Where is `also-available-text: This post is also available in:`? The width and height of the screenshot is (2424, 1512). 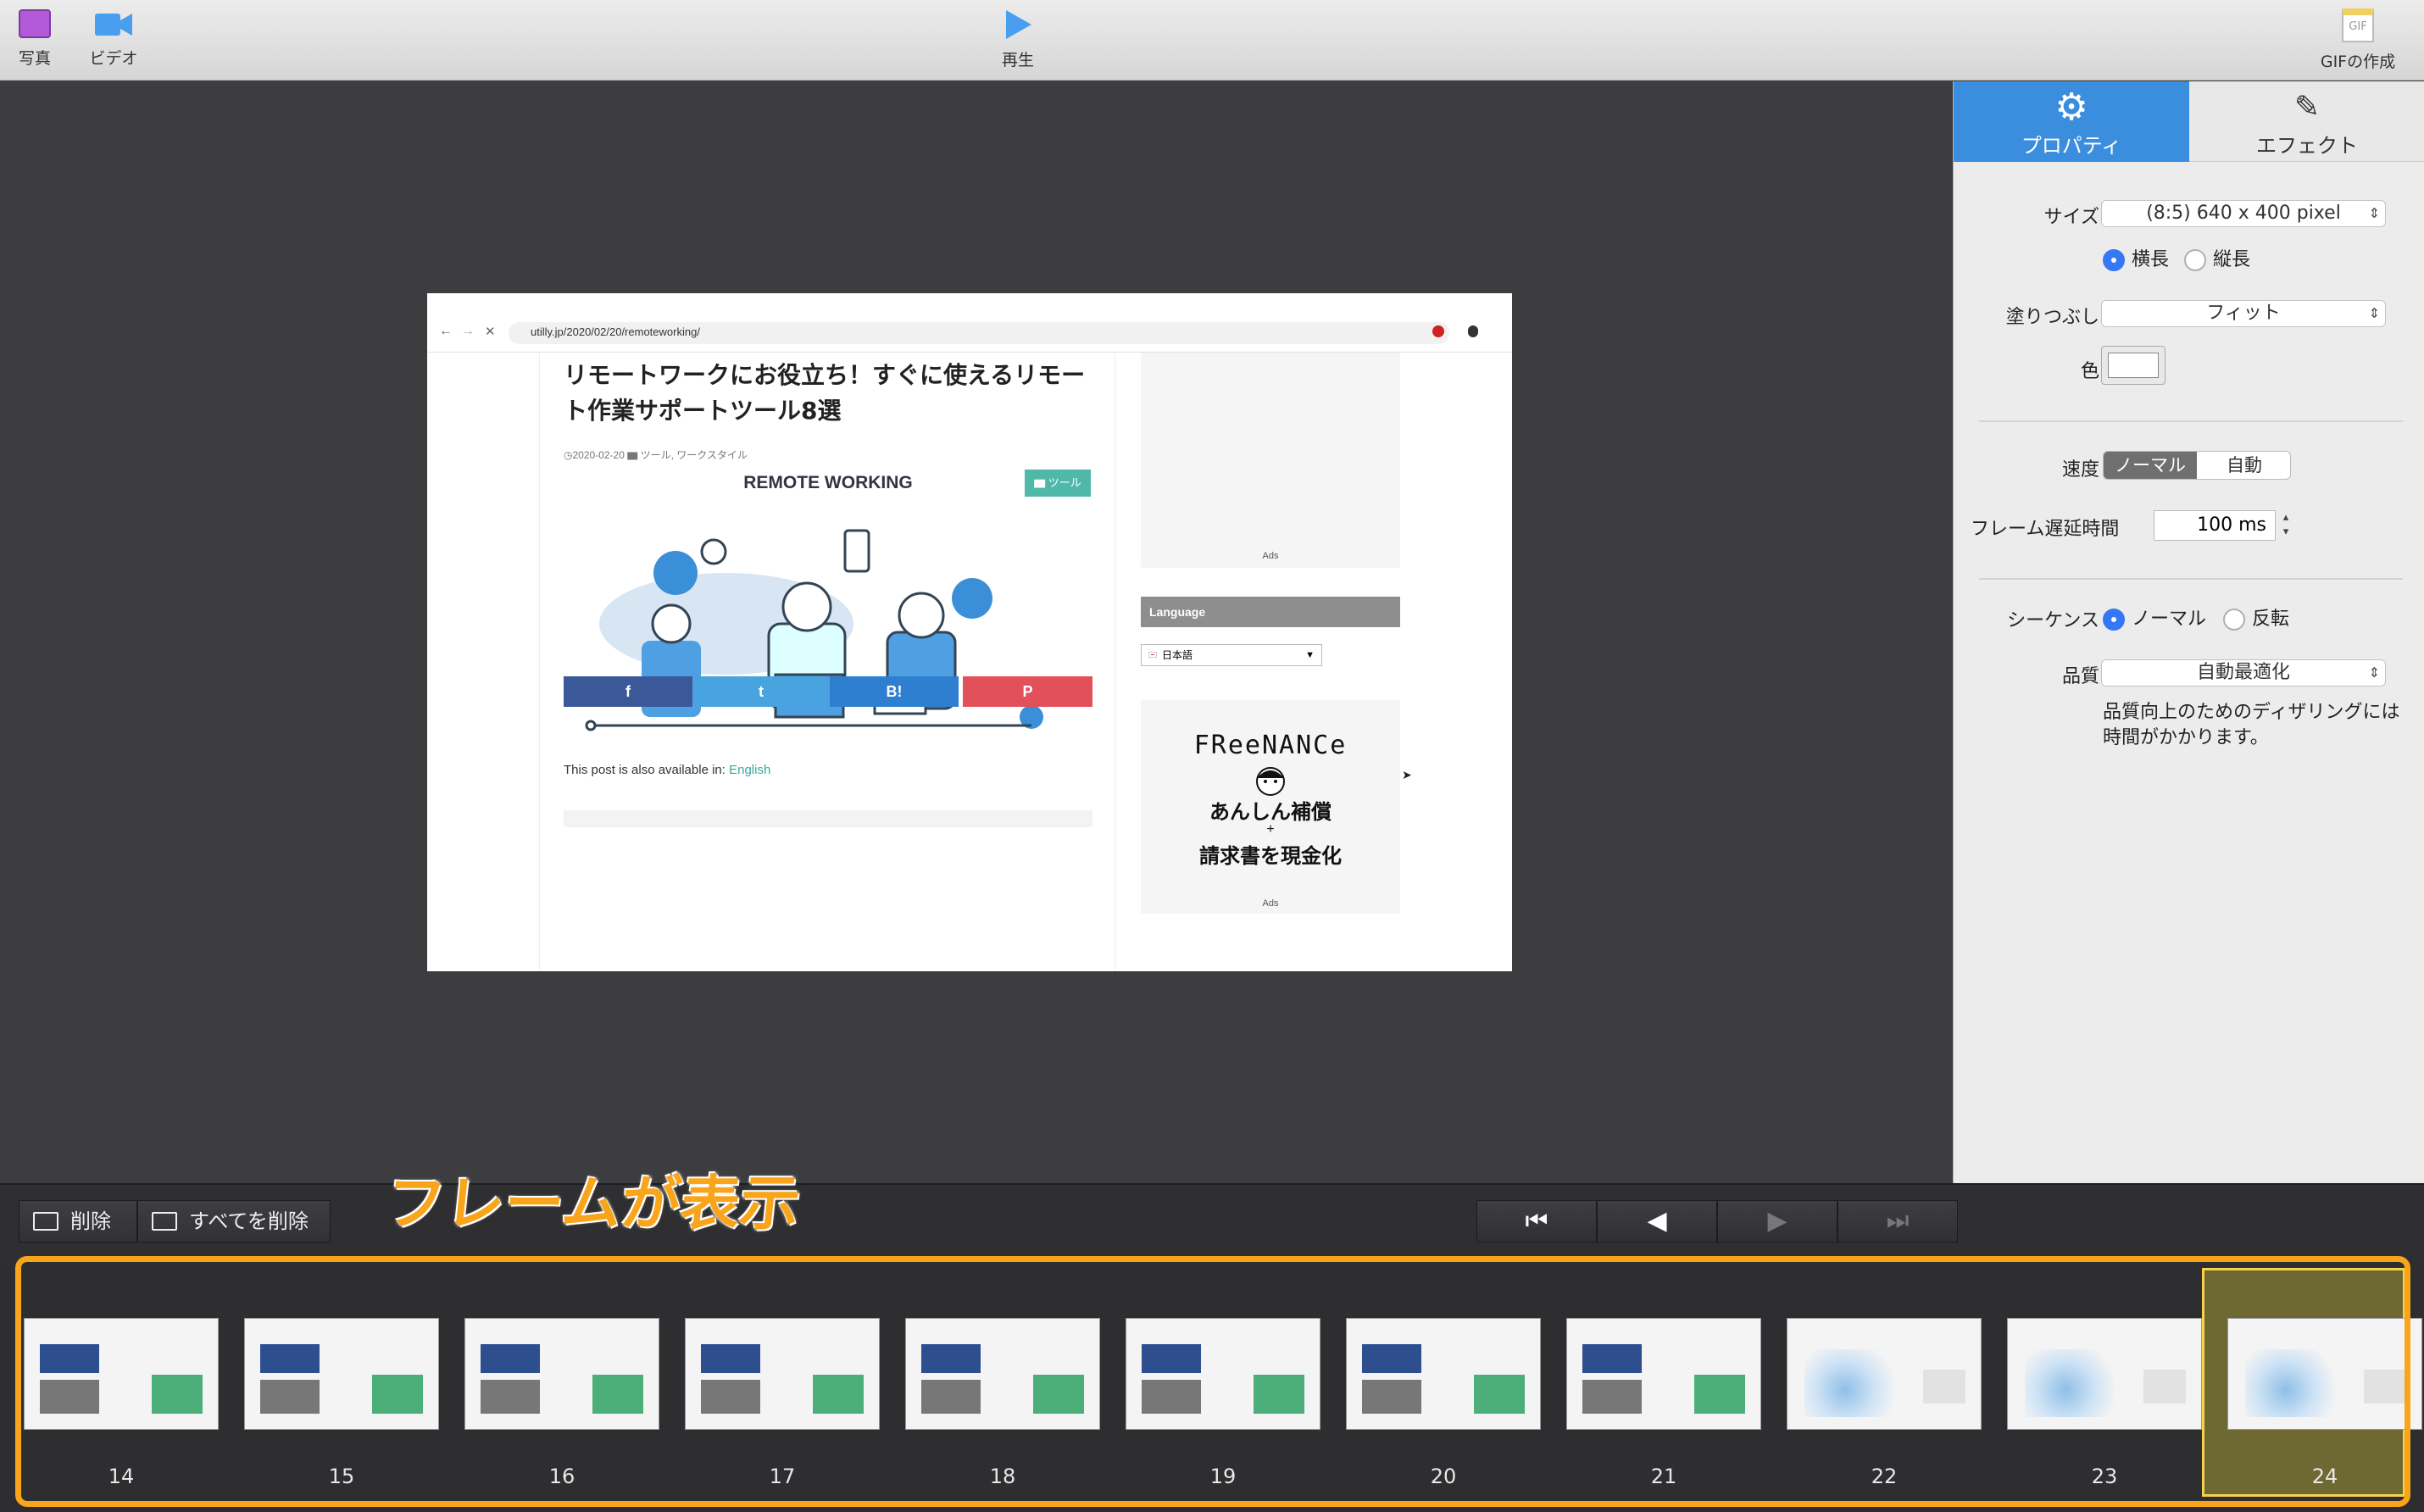 also-available-text: This post is also available in: is located at coordinates (645, 770).